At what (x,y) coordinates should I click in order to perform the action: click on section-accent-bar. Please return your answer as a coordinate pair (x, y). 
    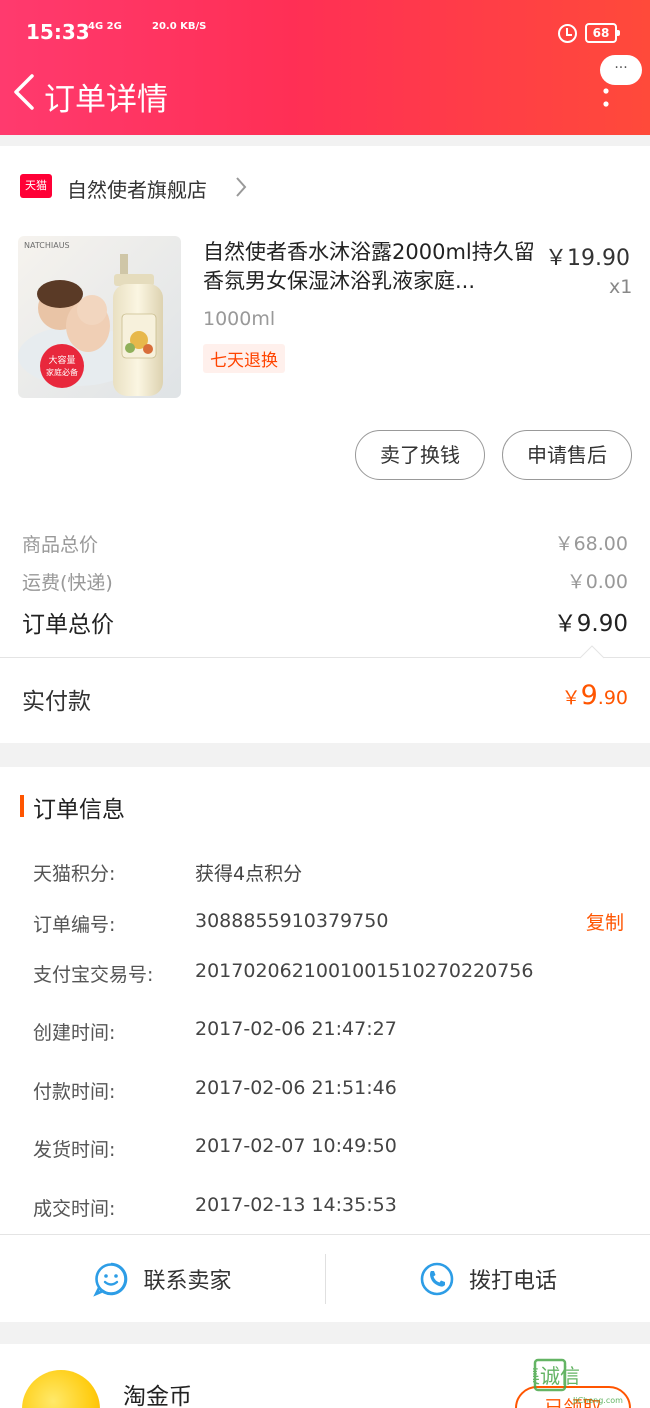
    Looking at the image, I should click on (22, 806).